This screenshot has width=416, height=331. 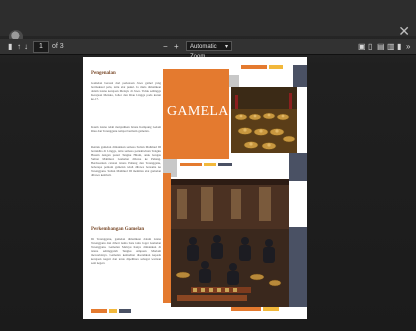 I want to click on gamelan-instruments-photo, so click(x=264, y=120).